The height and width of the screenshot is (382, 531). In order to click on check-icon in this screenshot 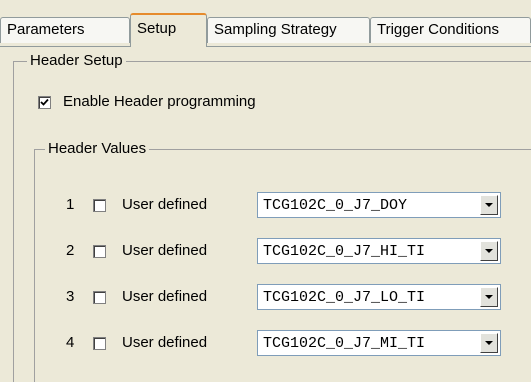, I will do `click(44, 102)`.